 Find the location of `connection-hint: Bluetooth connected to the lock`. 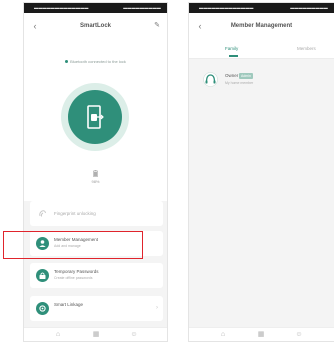

connection-hint: Bluetooth connected to the lock is located at coordinates (95, 62).